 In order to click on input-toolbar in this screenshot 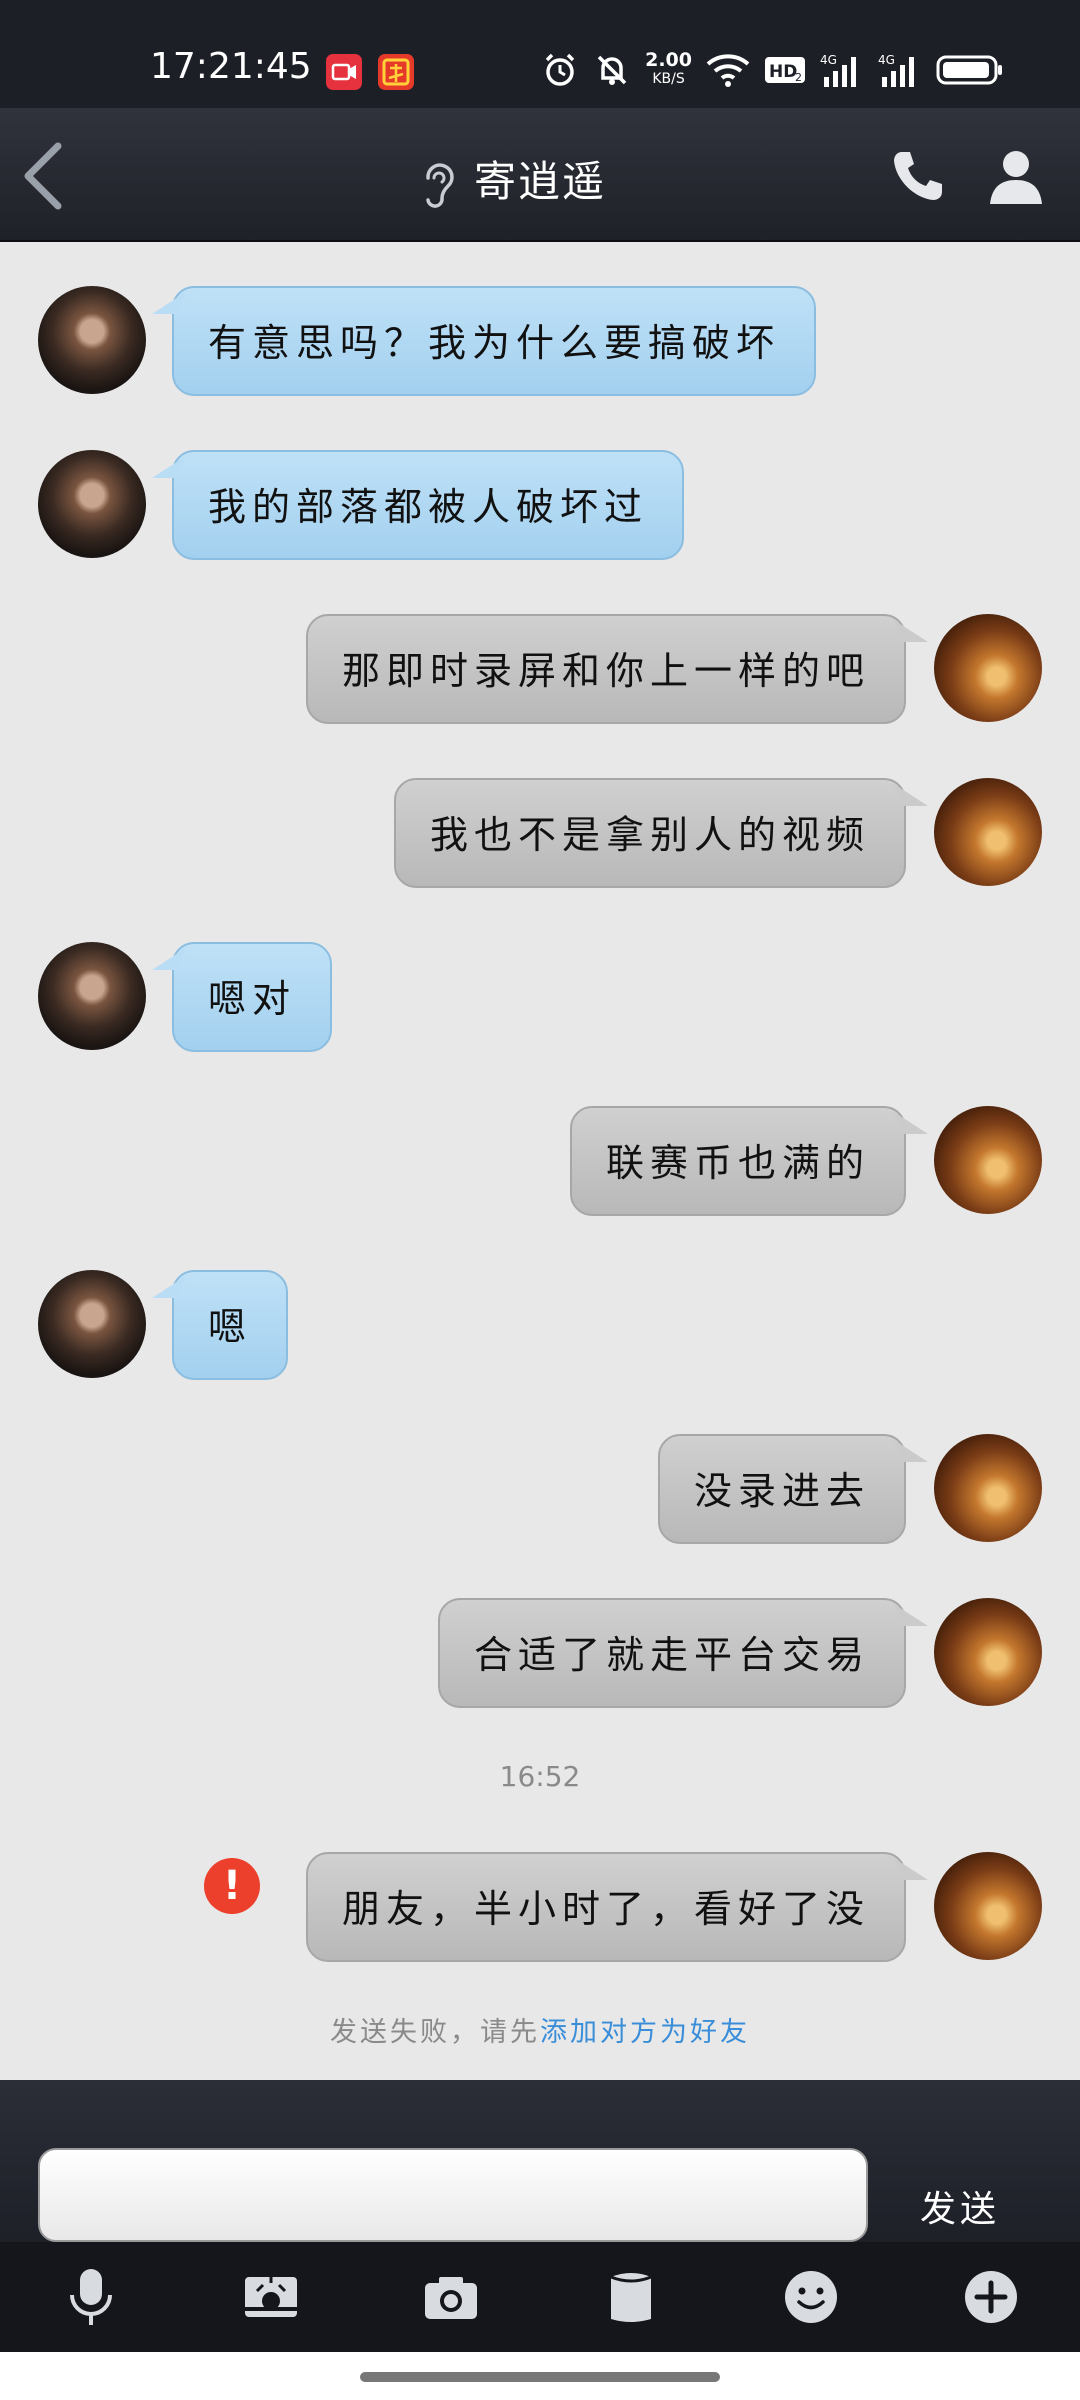, I will do `click(540, 2297)`.